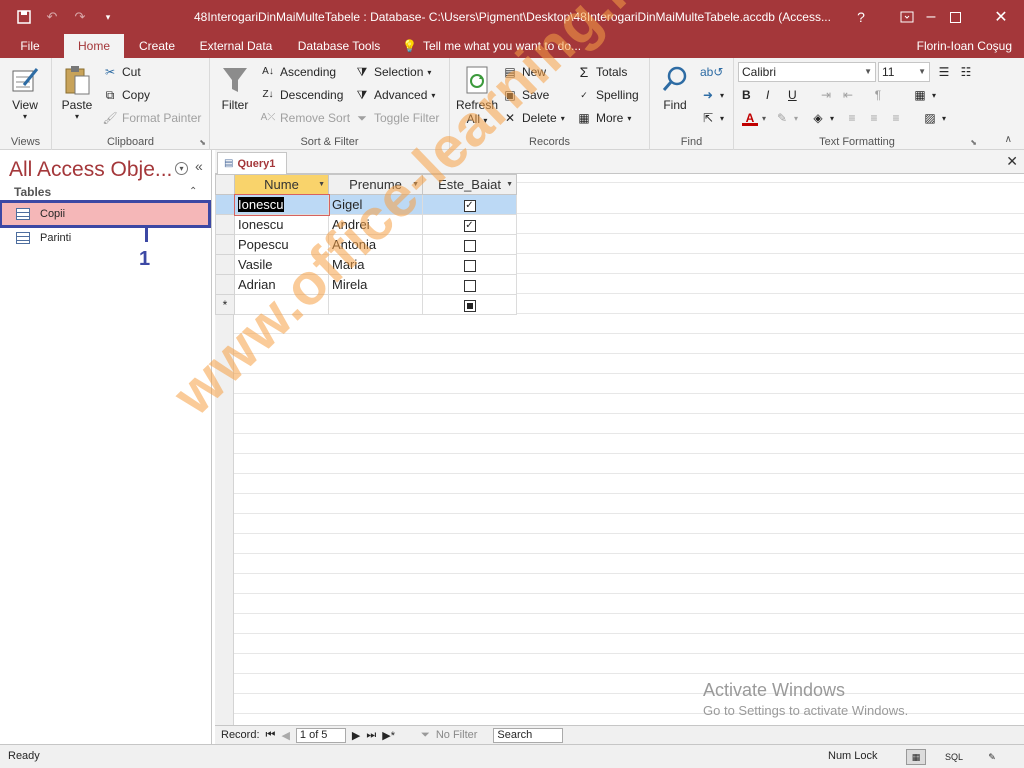 This screenshot has width=1024, height=768. I want to click on filter-button: Filter, so click(235, 87).